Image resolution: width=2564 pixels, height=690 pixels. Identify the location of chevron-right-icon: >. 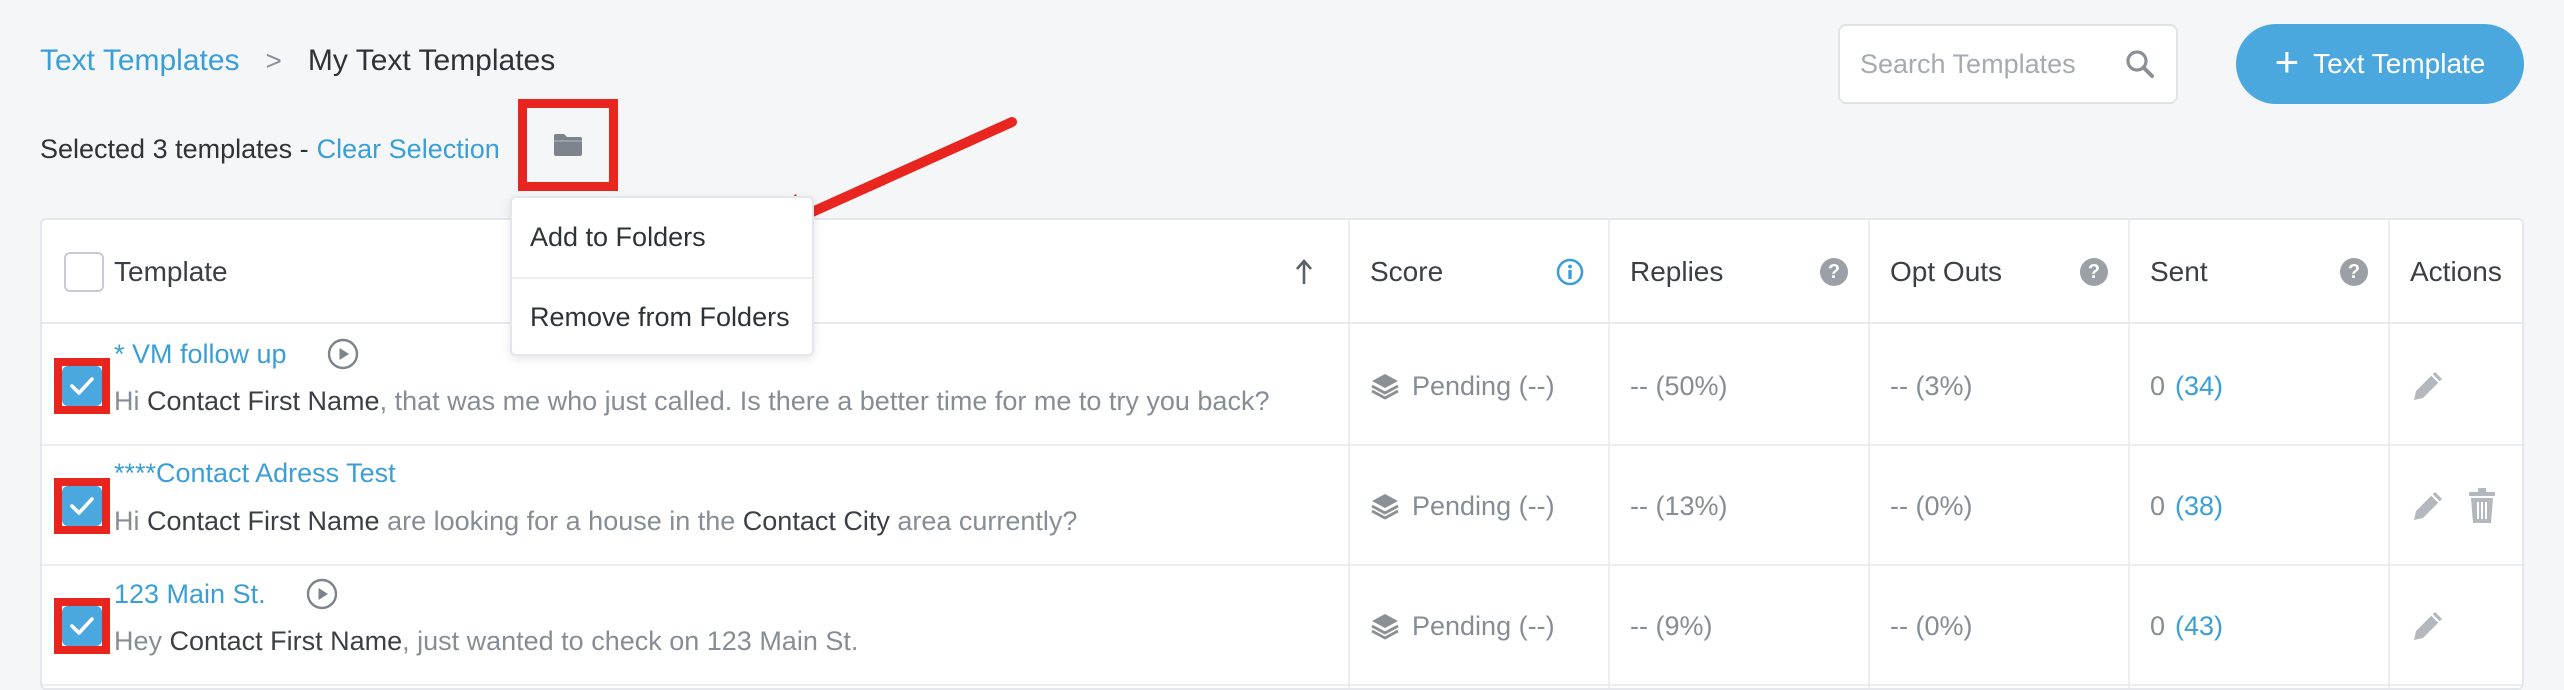
(273, 60).